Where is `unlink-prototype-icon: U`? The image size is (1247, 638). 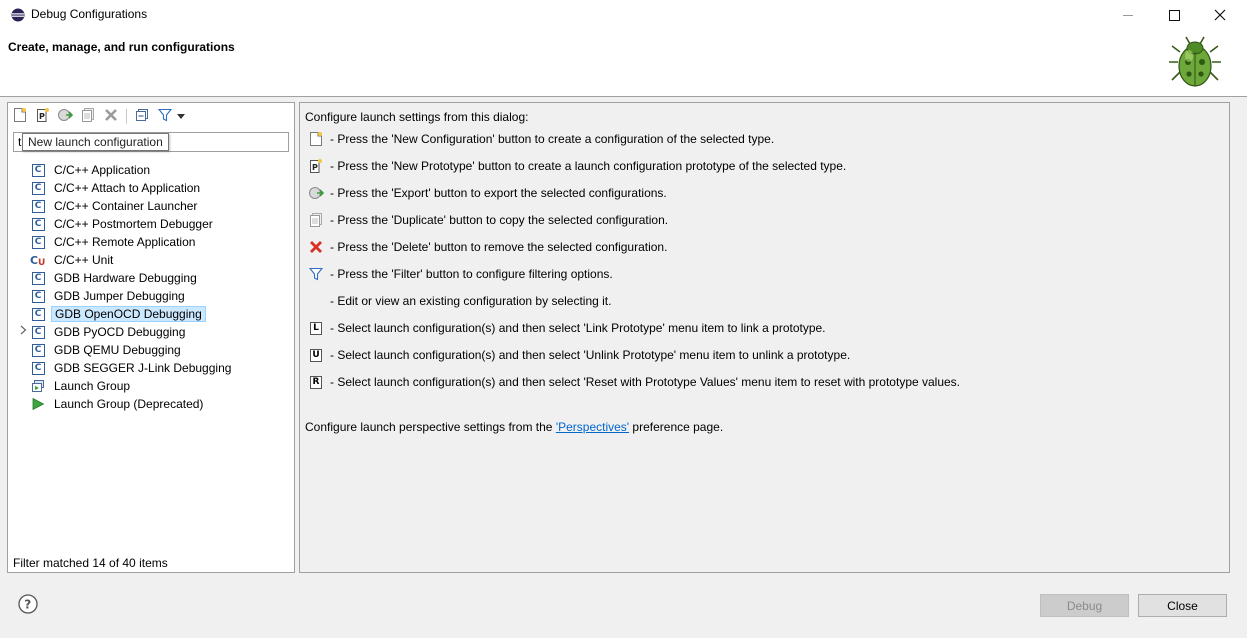 unlink-prototype-icon: U is located at coordinates (316, 355).